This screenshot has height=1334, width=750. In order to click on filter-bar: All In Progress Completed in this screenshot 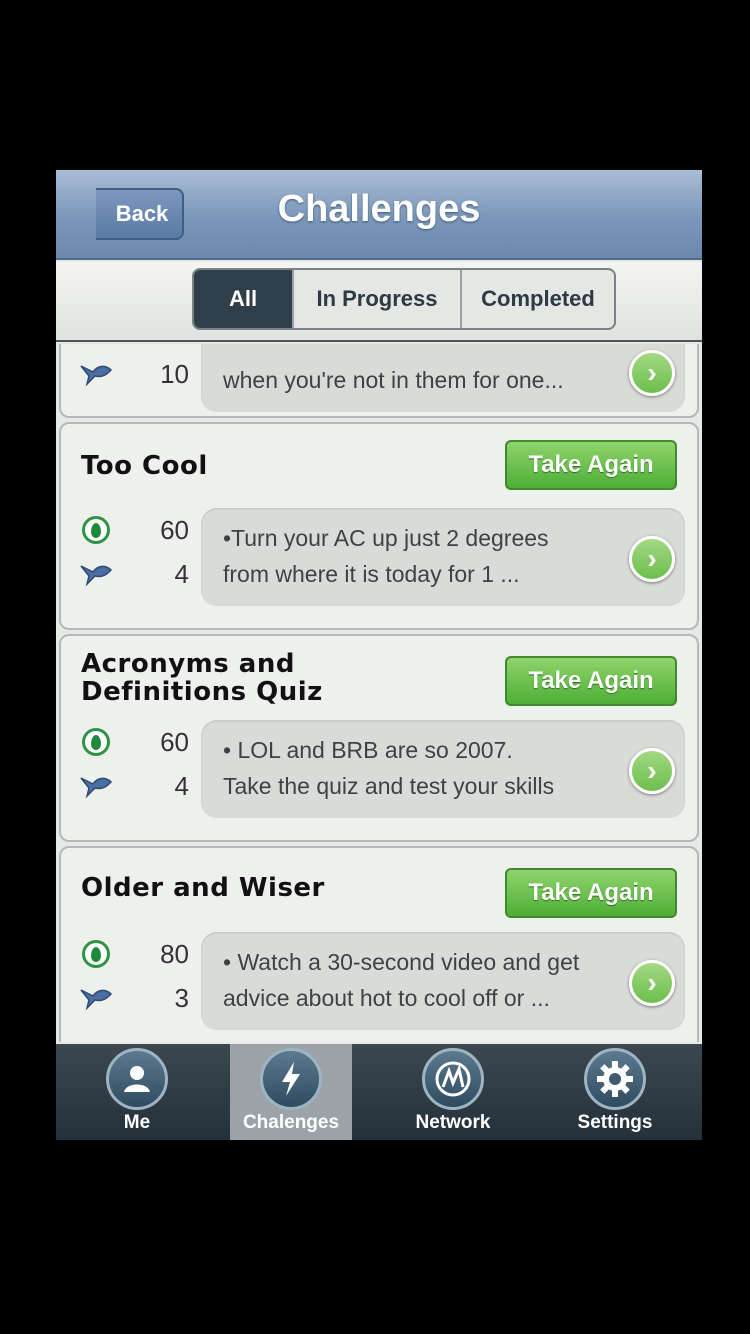, I will do `click(379, 302)`.